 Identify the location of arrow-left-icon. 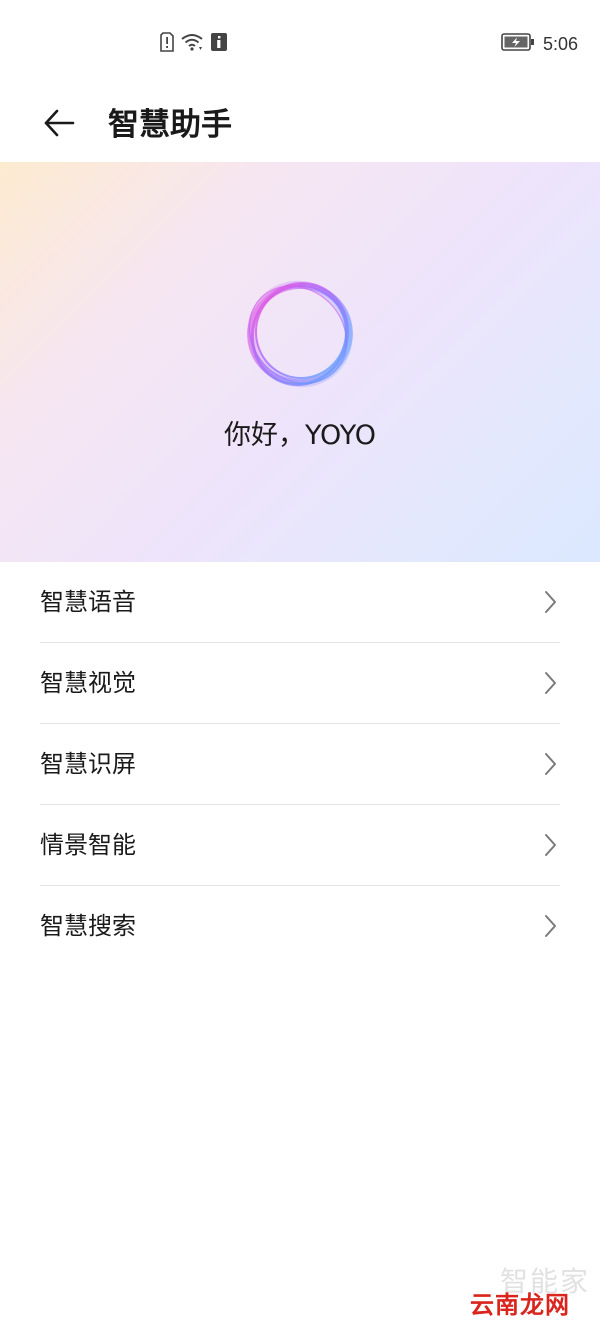
(59, 125).